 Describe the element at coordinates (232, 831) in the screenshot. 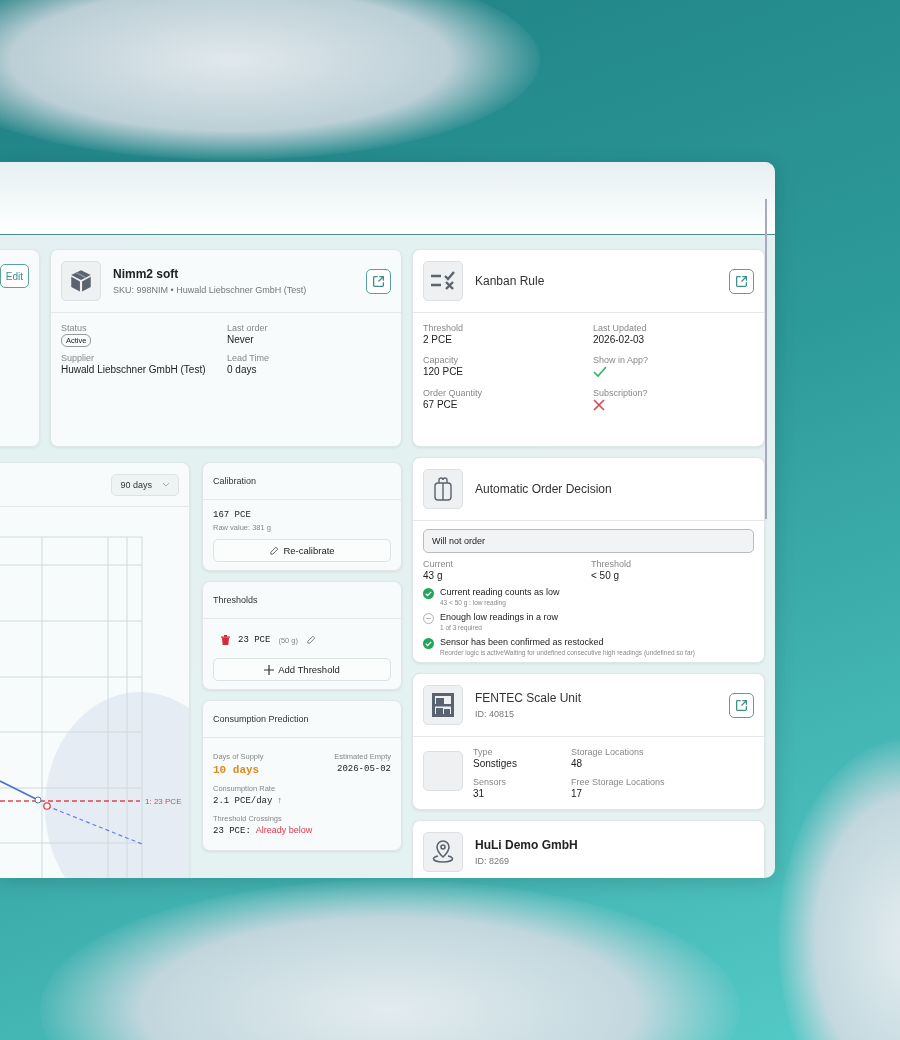

I see `crossing-value: 23 PCE:` at that location.